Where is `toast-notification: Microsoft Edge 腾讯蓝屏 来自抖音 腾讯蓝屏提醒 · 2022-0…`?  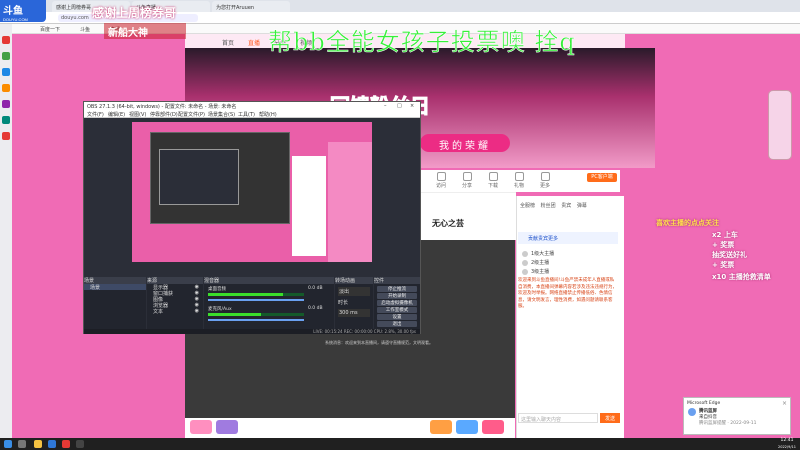
toast-notification: Microsoft Edge 腾讯蓝屏 来自抖音 腾讯蓝屏提醒 · 2022-0… is located at coordinates (737, 416).